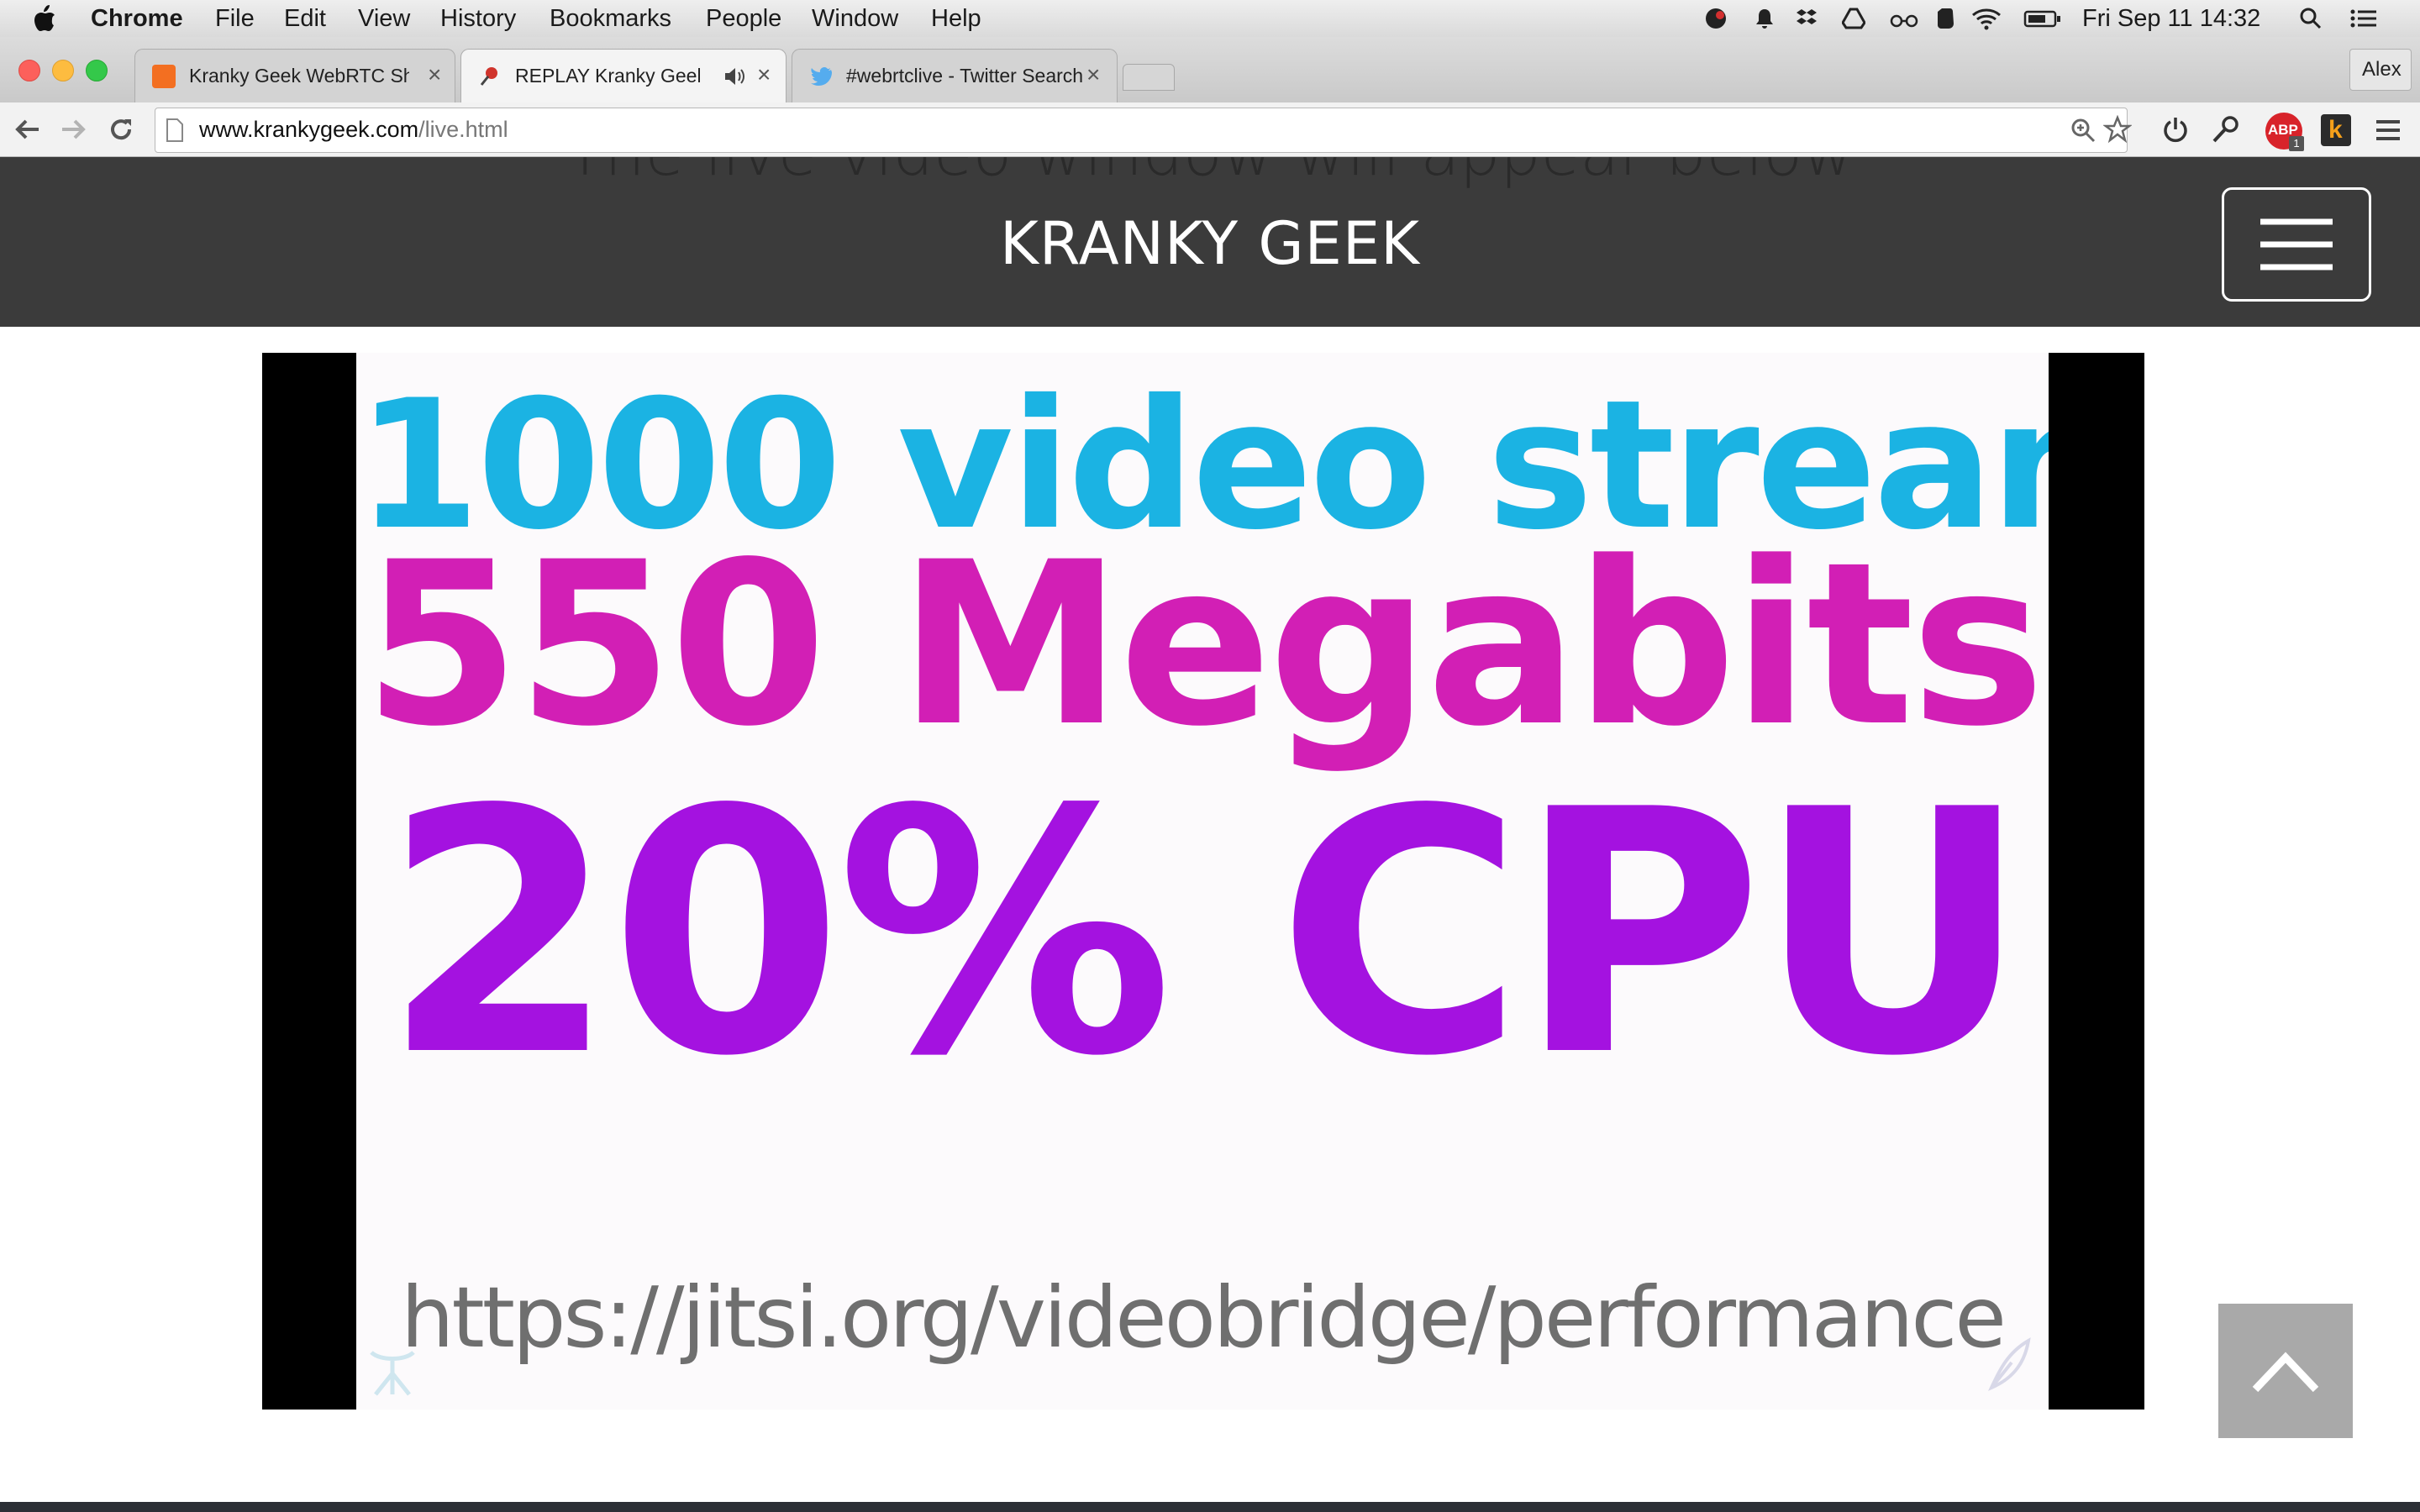 This screenshot has width=2420, height=1512. What do you see at coordinates (1764, 18) in the screenshot?
I see `notification-bell-icon` at bounding box center [1764, 18].